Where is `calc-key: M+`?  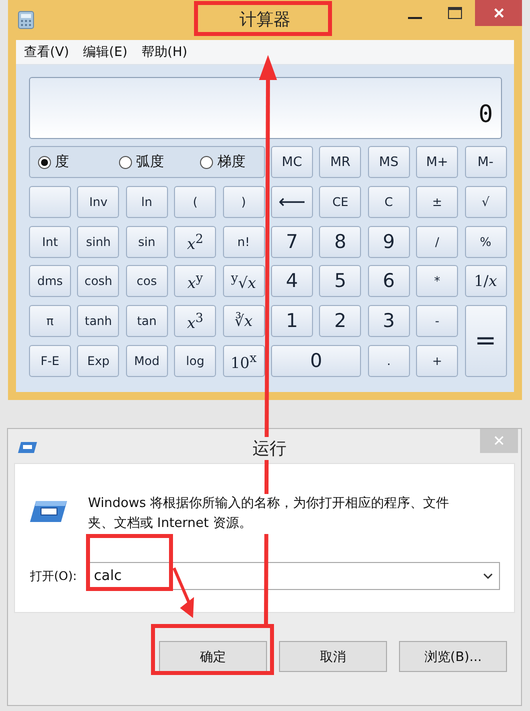 calc-key: M+ is located at coordinates (437, 162).